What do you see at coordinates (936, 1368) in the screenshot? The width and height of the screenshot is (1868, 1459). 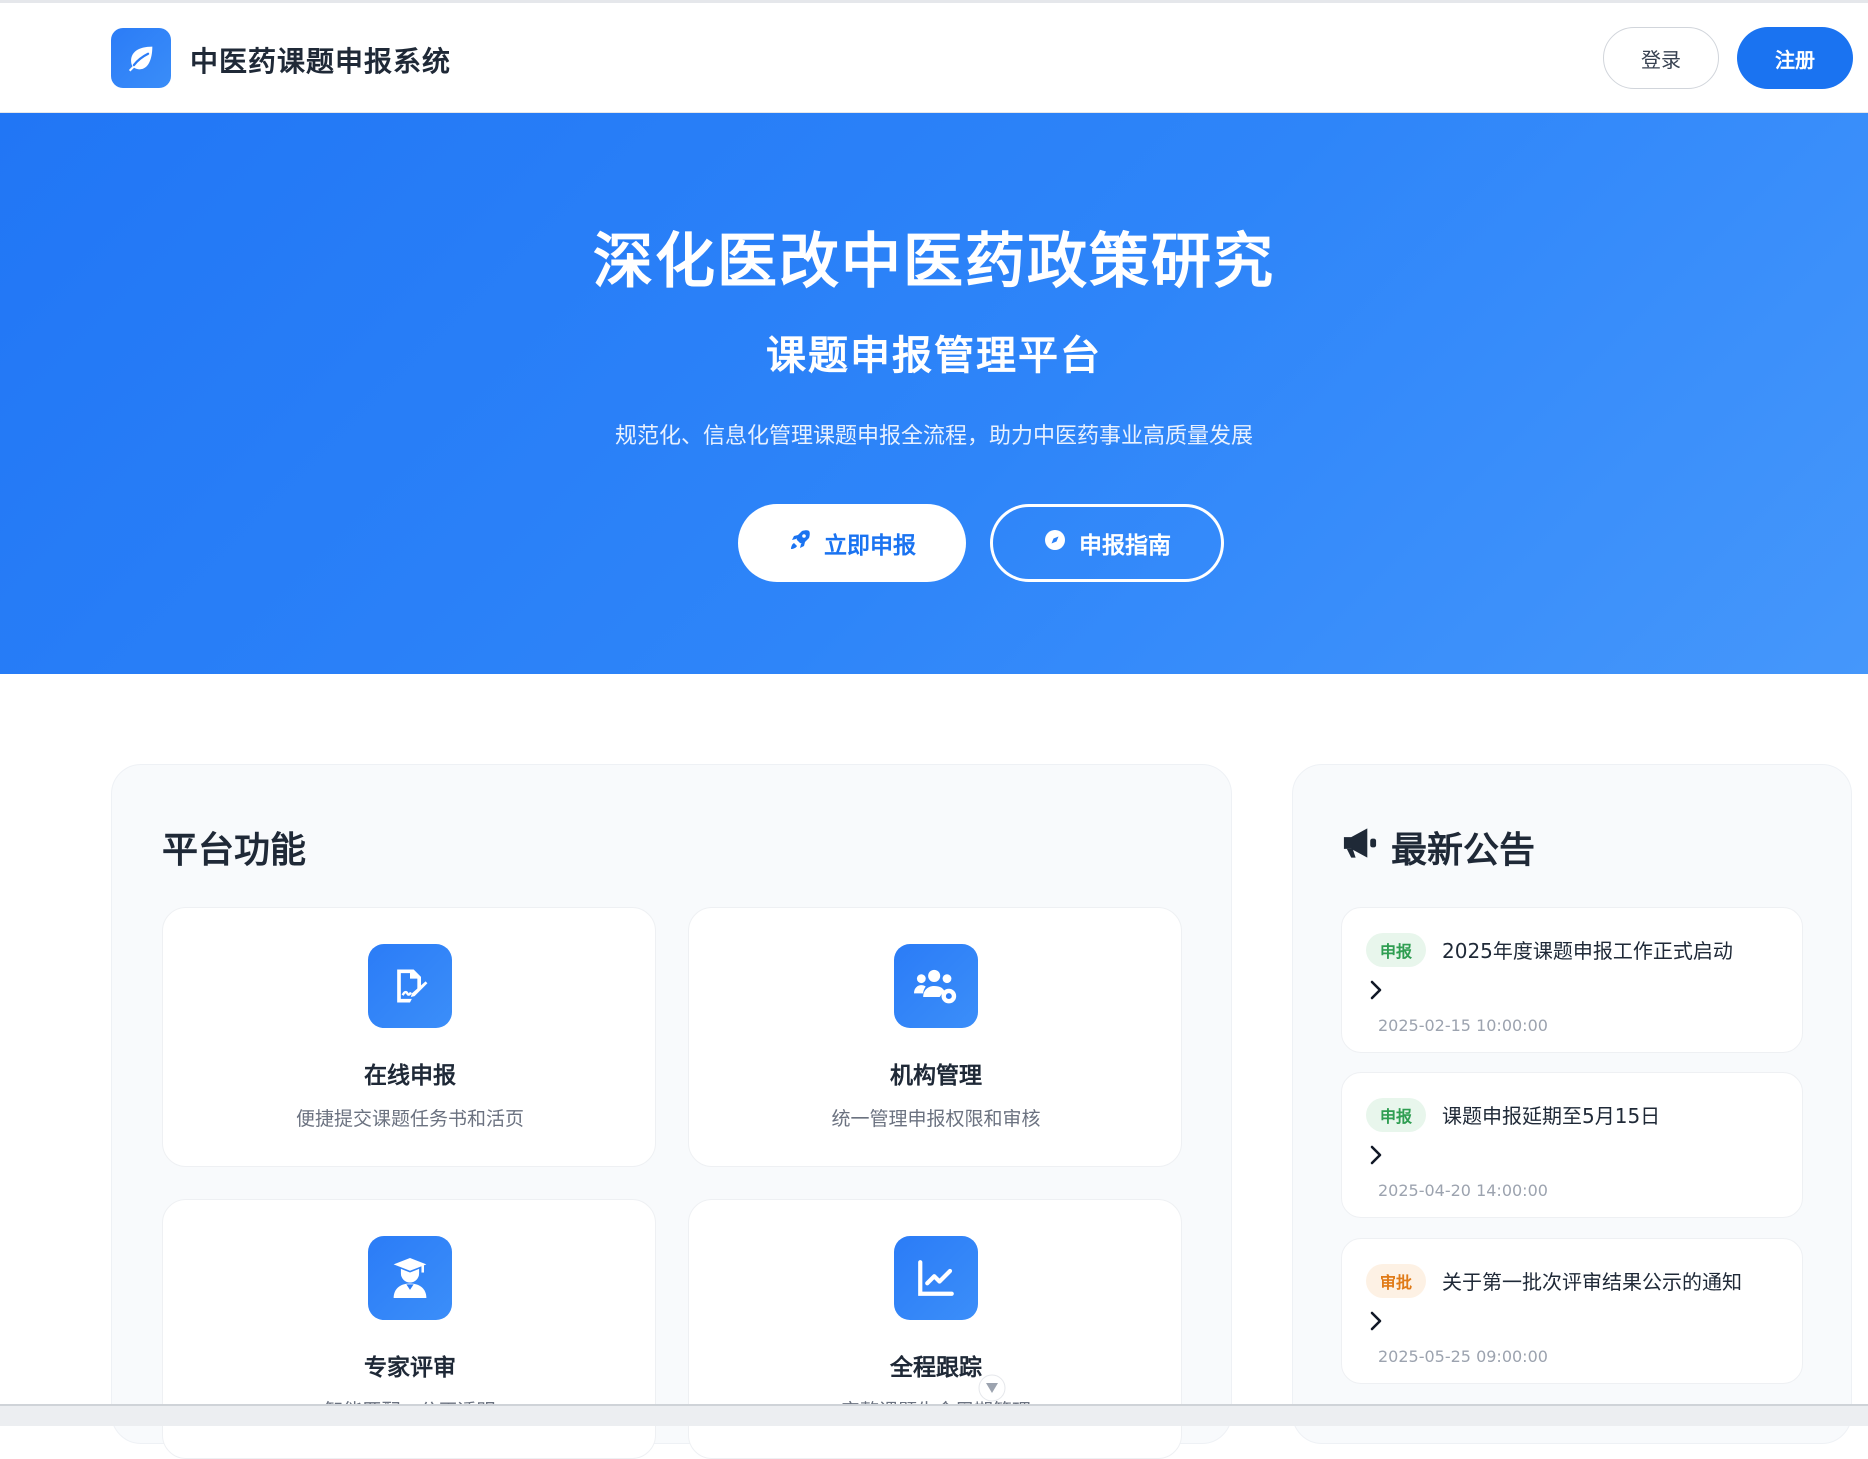 I see `feature-title: 全程跟踪` at bounding box center [936, 1368].